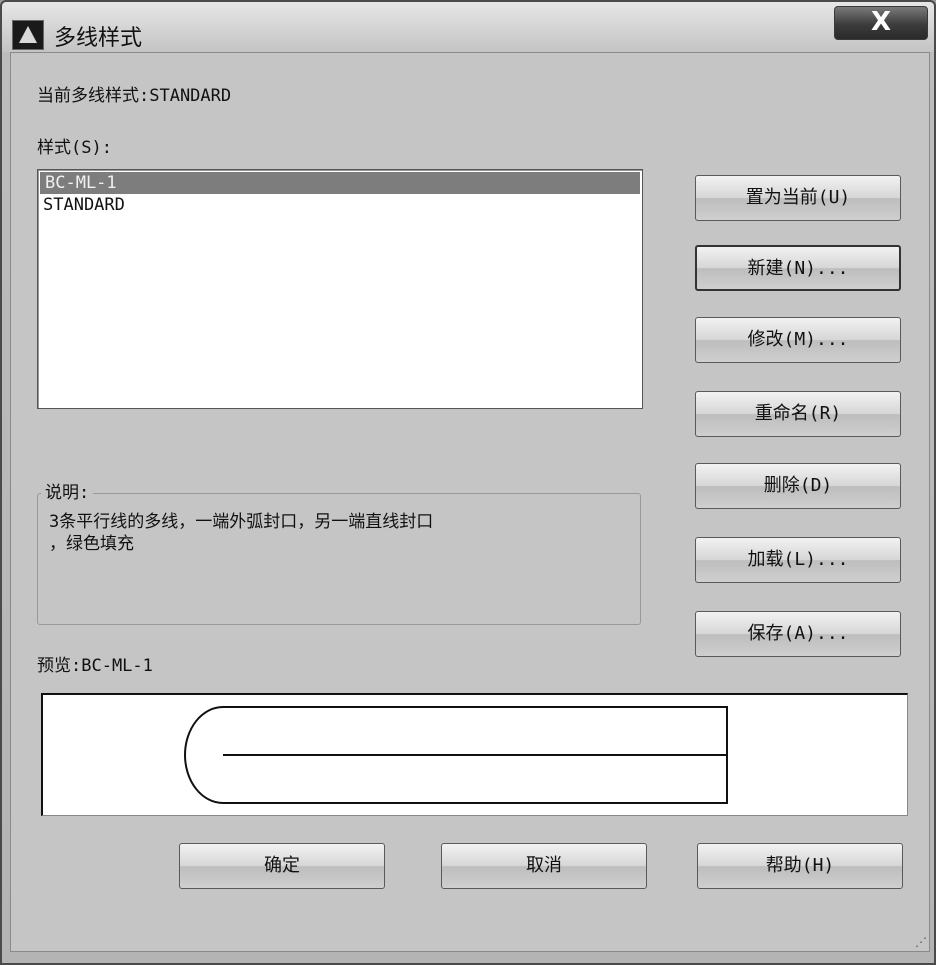  What do you see at coordinates (98, 38) in the screenshot?
I see `dialog-title: 多线样式` at bounding box center [98, 38].